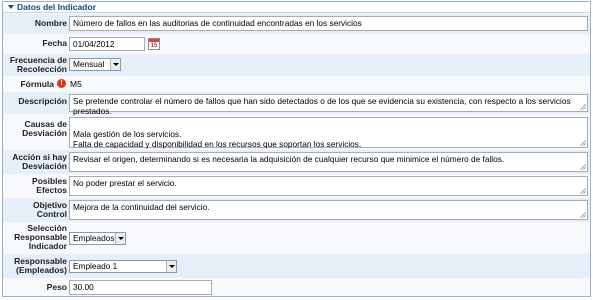 This screenshot has height=300, width=593. Describe the element at coordinates (40, 265) in the screenshot. I see `responsable-label: Responsable (Empleados)` at that location.